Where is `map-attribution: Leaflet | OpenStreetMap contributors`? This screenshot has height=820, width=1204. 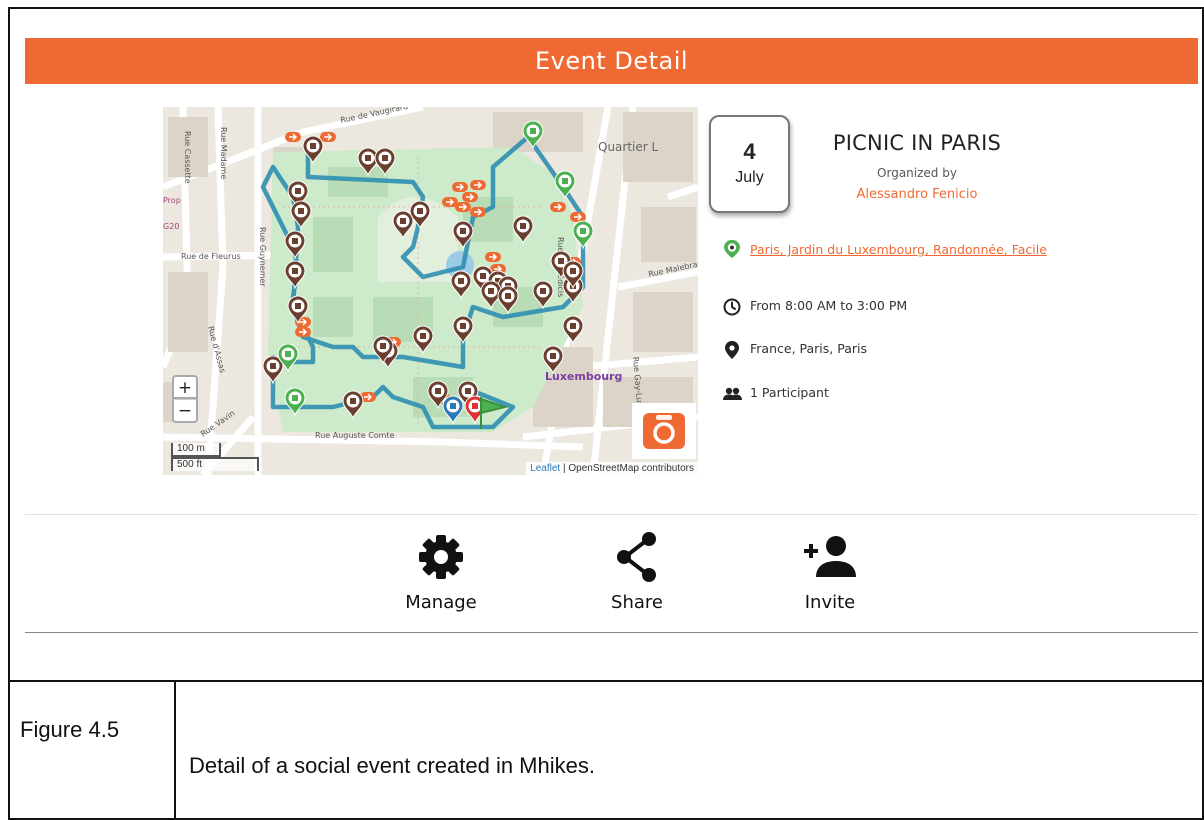 map-attribution: Leaflet | OpenStreetMap contributors is located at coordinates (612, 468).